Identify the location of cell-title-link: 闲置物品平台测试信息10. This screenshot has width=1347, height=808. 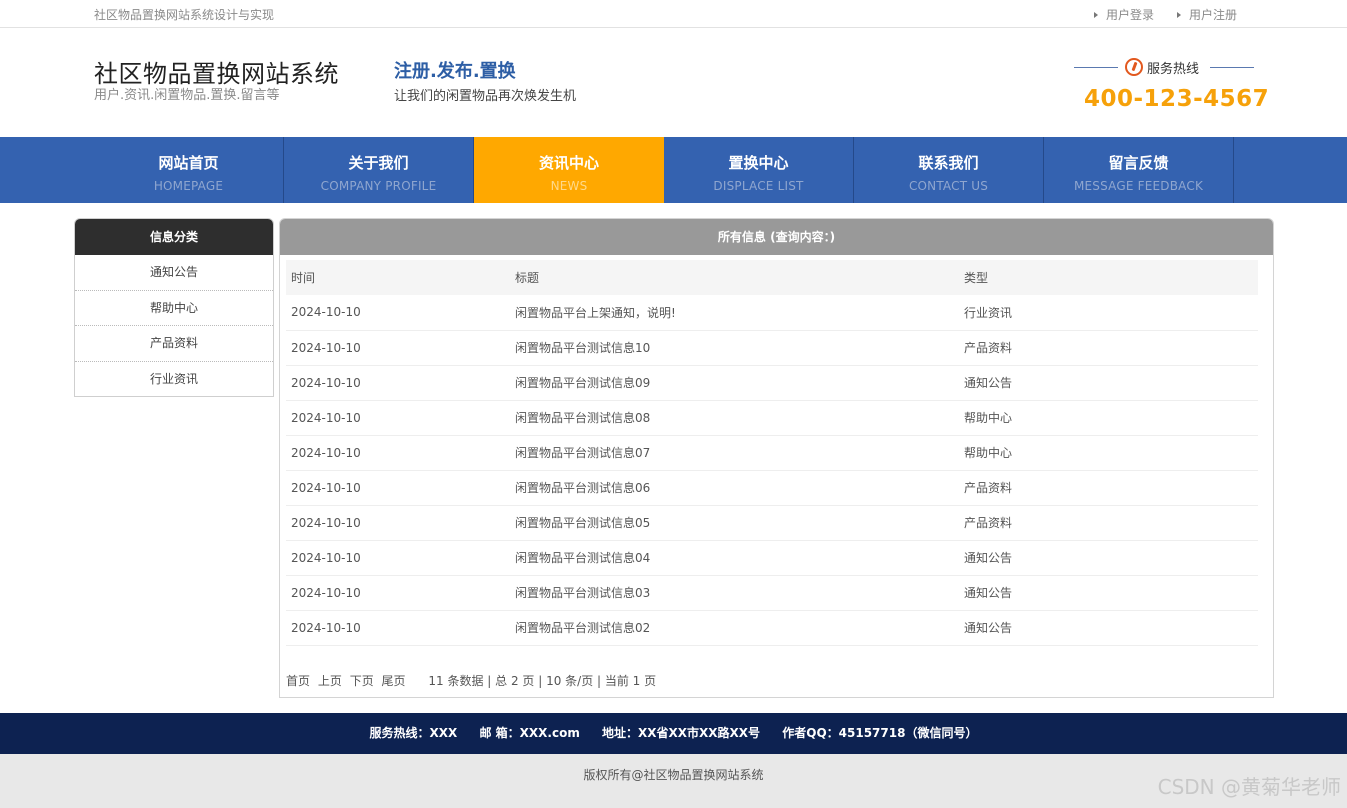
(734, 347).